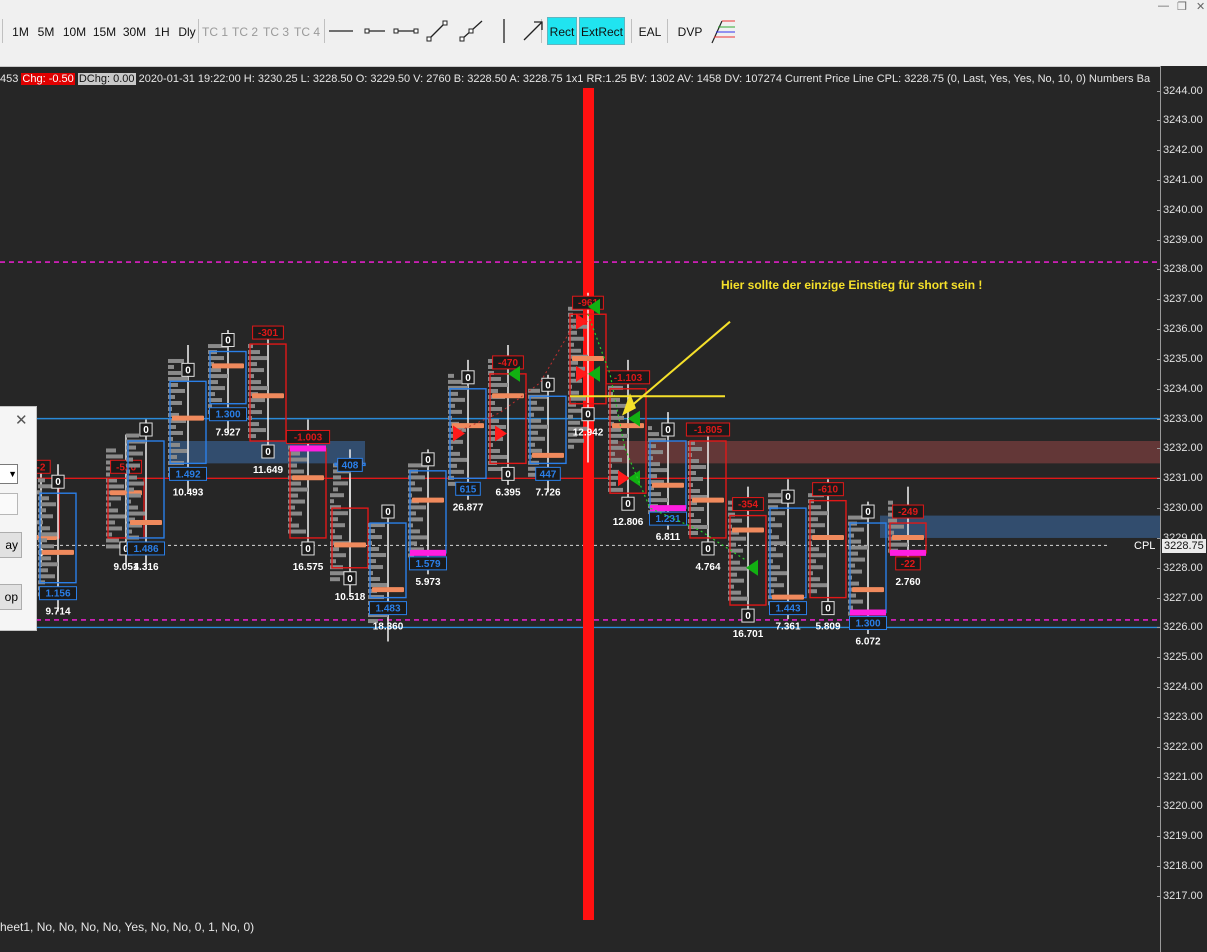  What do you see at coordinates (427, 564) in the screenshot?
I see `value-label: 1.579` at bounding box center [427, 564].